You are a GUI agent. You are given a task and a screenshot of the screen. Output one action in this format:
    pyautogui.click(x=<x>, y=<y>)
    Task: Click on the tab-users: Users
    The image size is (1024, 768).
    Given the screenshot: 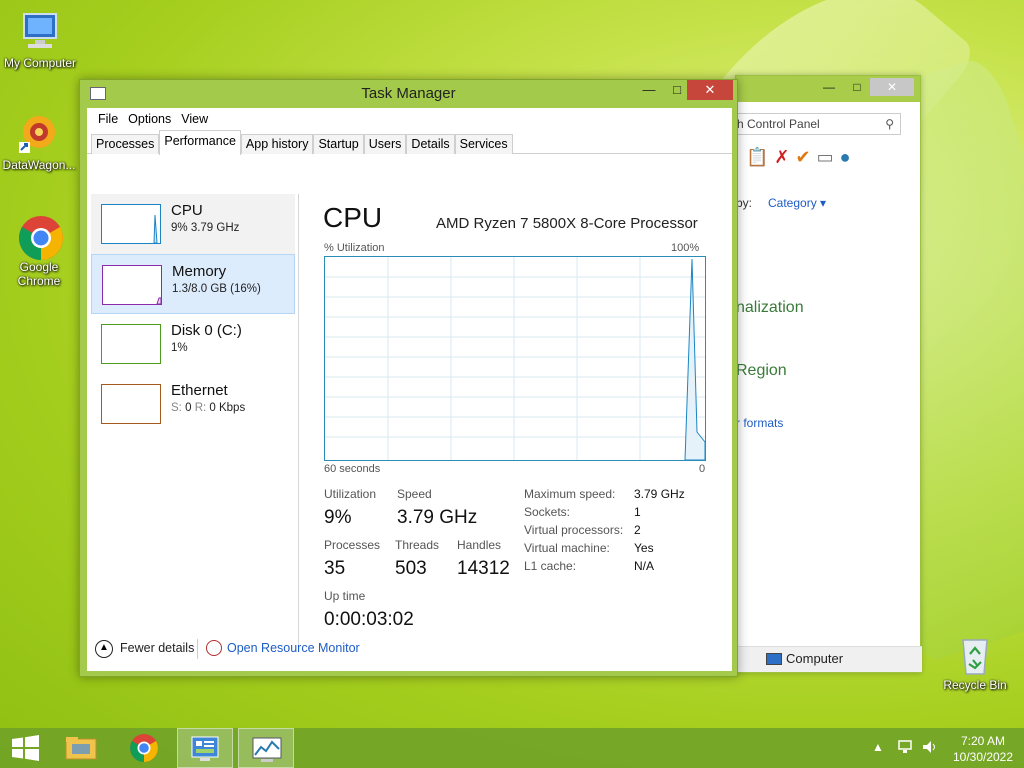 What is the action you would take?
    pyautogui.click(x=385, y=144)
    